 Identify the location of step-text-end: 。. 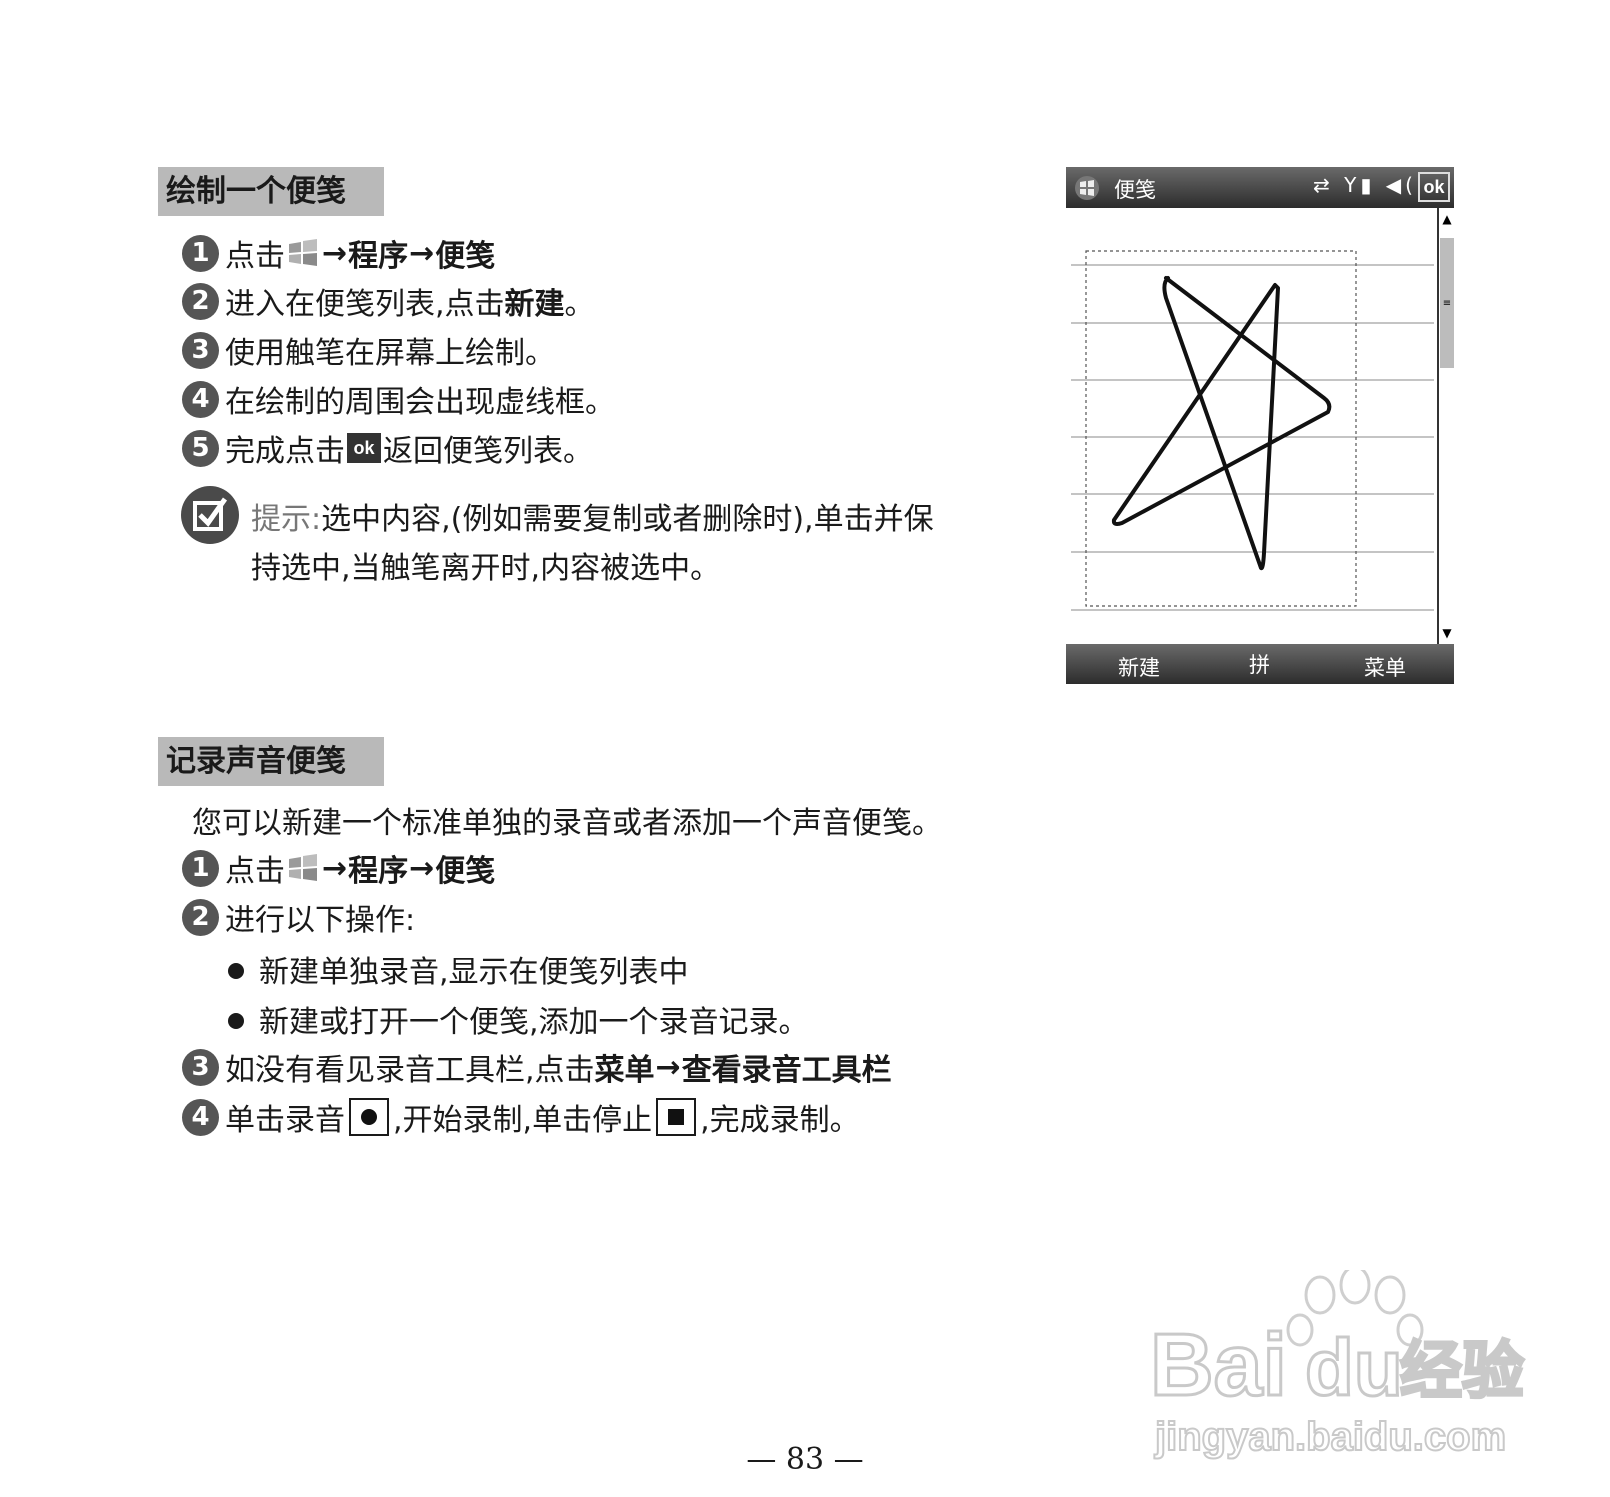
(579, 304).